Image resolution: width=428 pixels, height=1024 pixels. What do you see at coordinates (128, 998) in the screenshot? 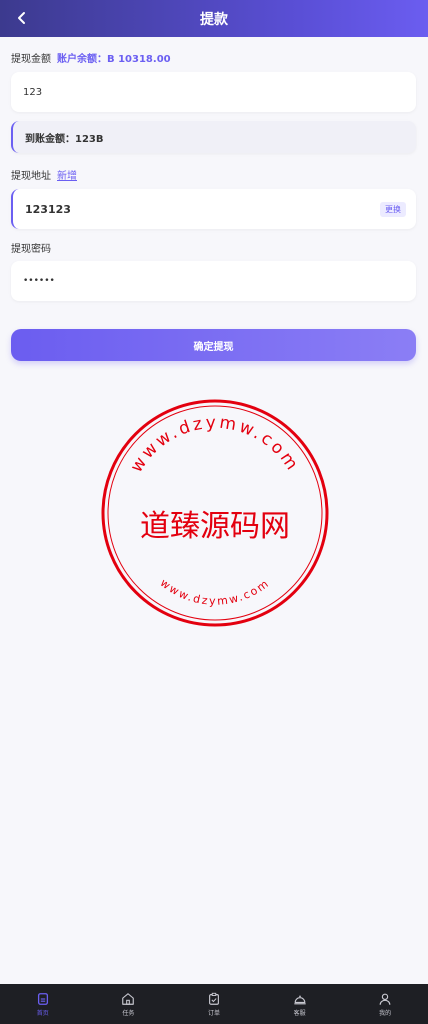
I see `home-icon` at bounding box center [128, 998].